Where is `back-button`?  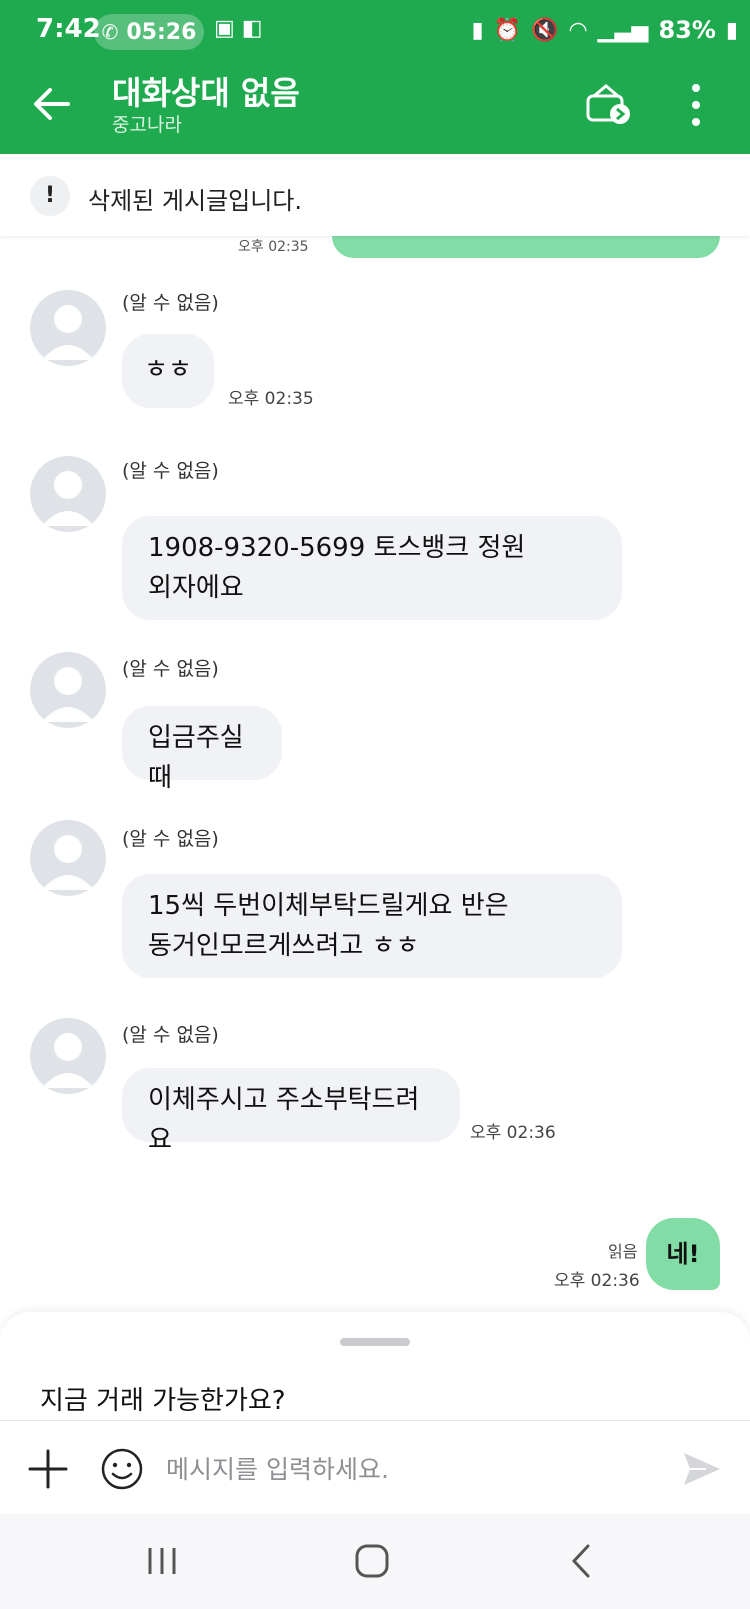 back-button is located at coordinates (52, 104).